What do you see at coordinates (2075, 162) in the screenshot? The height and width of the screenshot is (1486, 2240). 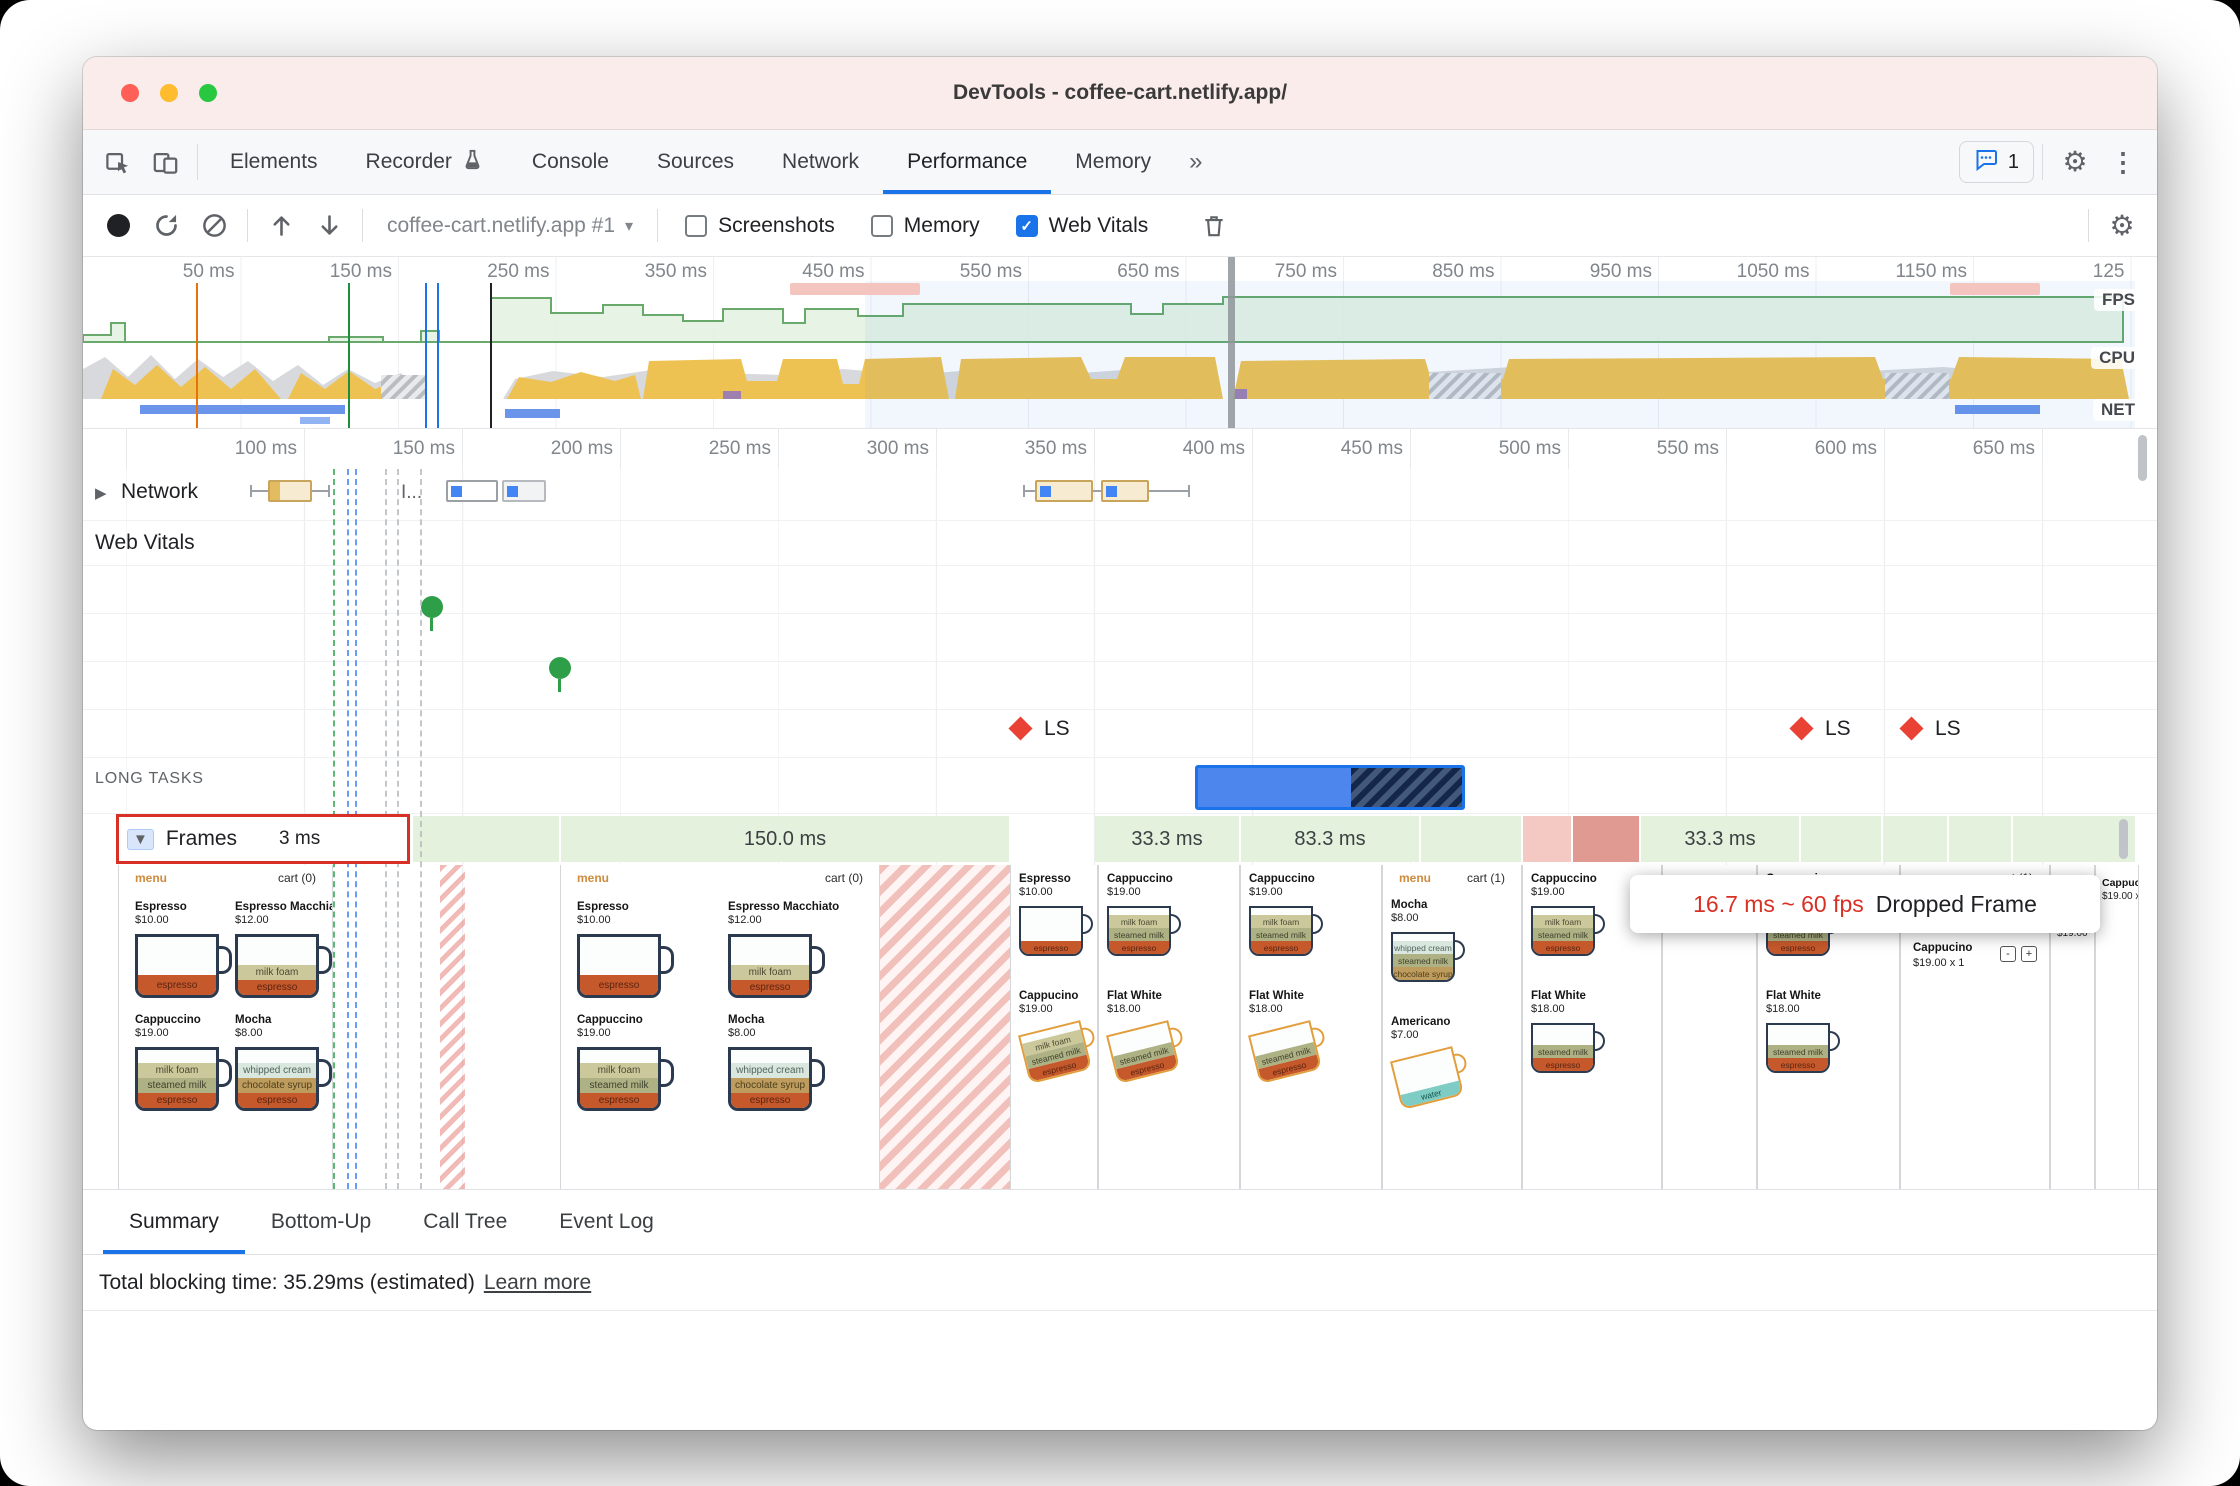 I see `settings-gear-icon: ⚙` at bounding box center [2075, 162].